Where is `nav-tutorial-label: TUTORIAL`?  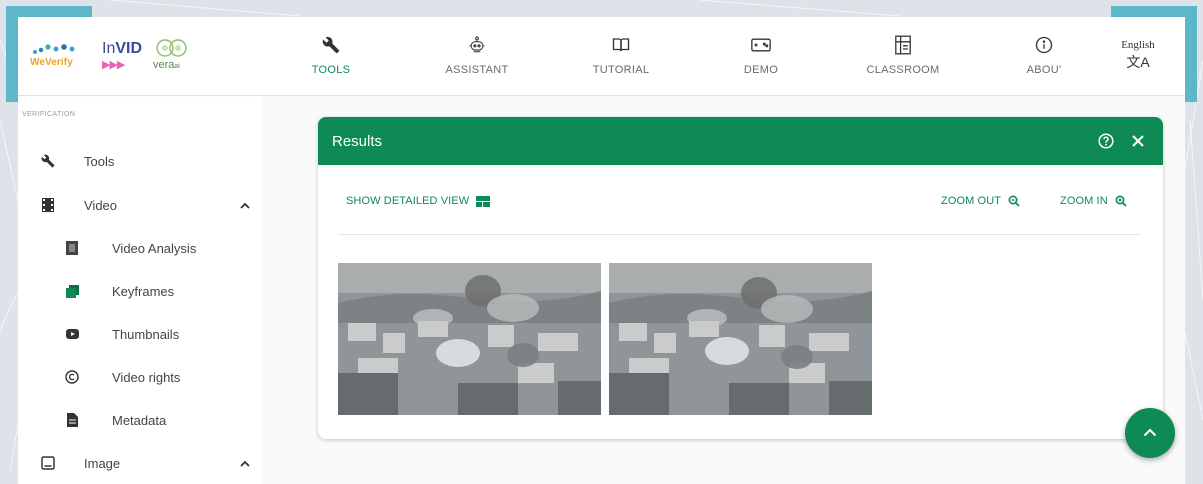
nav-tutorial-label: TUTORIAL is located at coordinates (621, 70).